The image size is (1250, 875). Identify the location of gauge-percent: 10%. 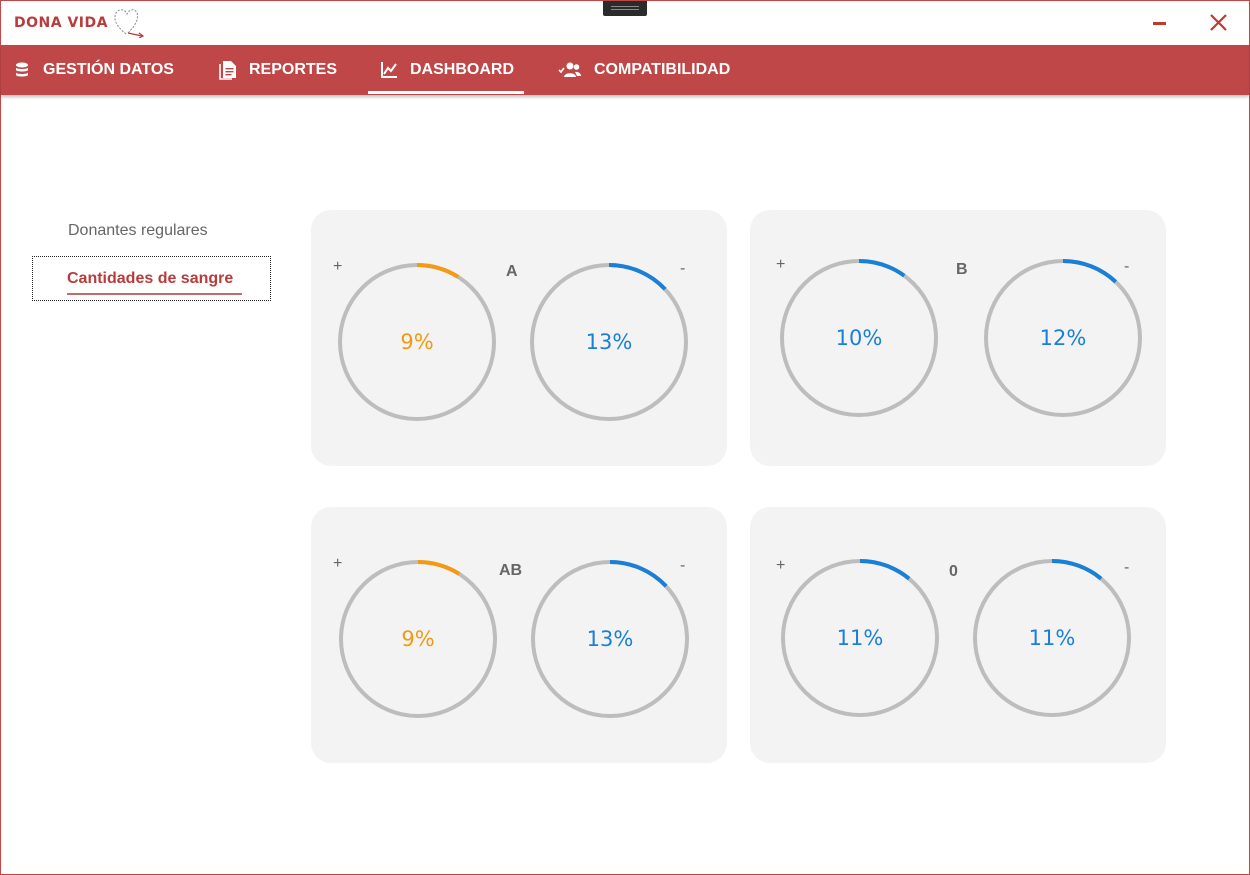
(859, 338).